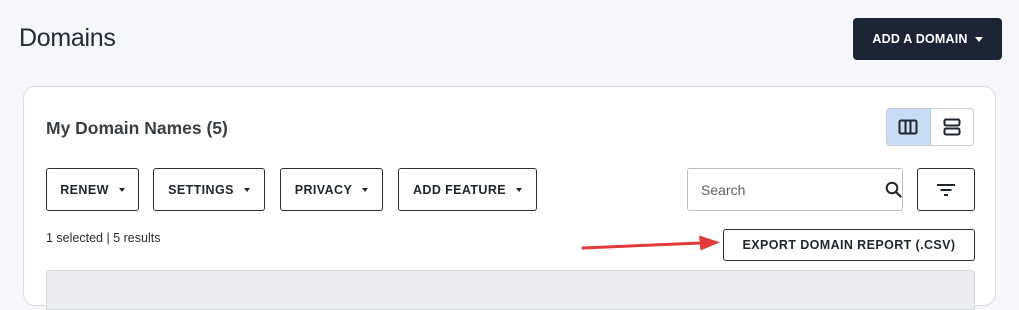 Image resolution: width=1019 pixels, height=310 pixels. I want to click on renew-label: RENEW, so click(84, 189).